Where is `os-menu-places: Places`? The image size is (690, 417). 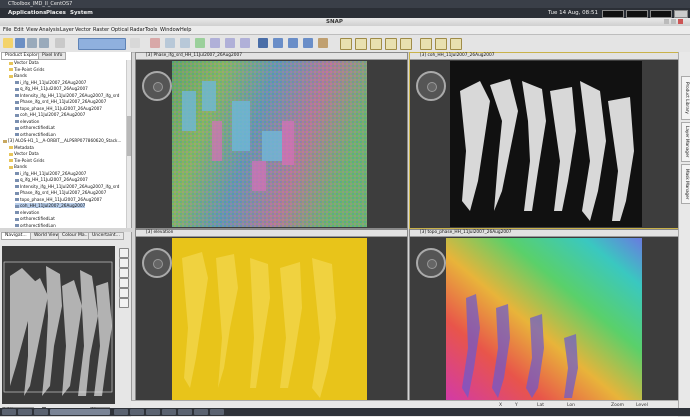
os-menu-places: Places is located at coordinates (56, 13).